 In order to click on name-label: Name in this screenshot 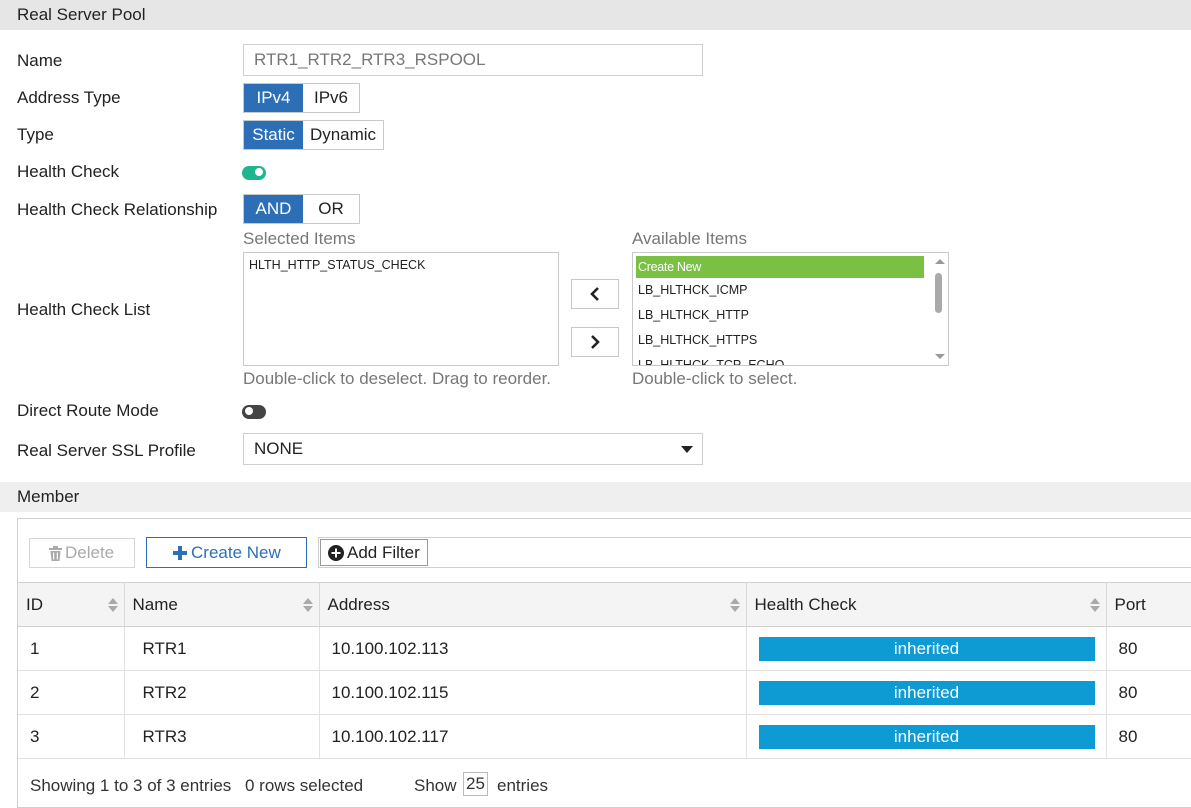, I will do `click(40, 60)`.